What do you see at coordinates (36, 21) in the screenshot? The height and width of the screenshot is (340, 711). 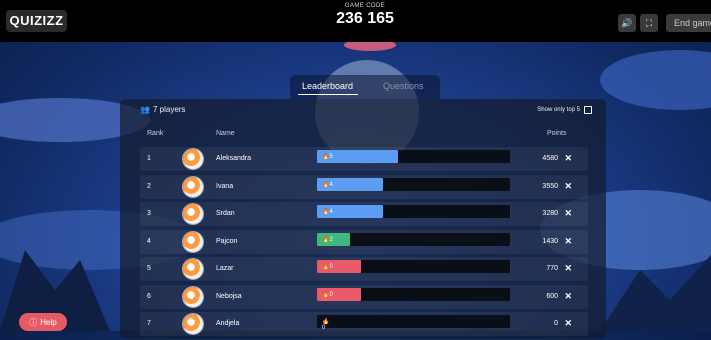 I see `quizizz-logo: QUIZIZZ` at bounding box center [36, 21].